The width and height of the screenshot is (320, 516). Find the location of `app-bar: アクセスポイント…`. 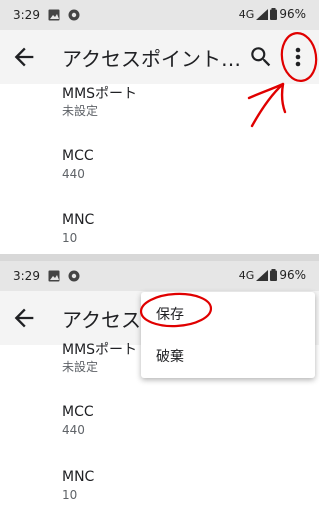

app-bar: アクセスポイント… is located at coordinates (159, 57).